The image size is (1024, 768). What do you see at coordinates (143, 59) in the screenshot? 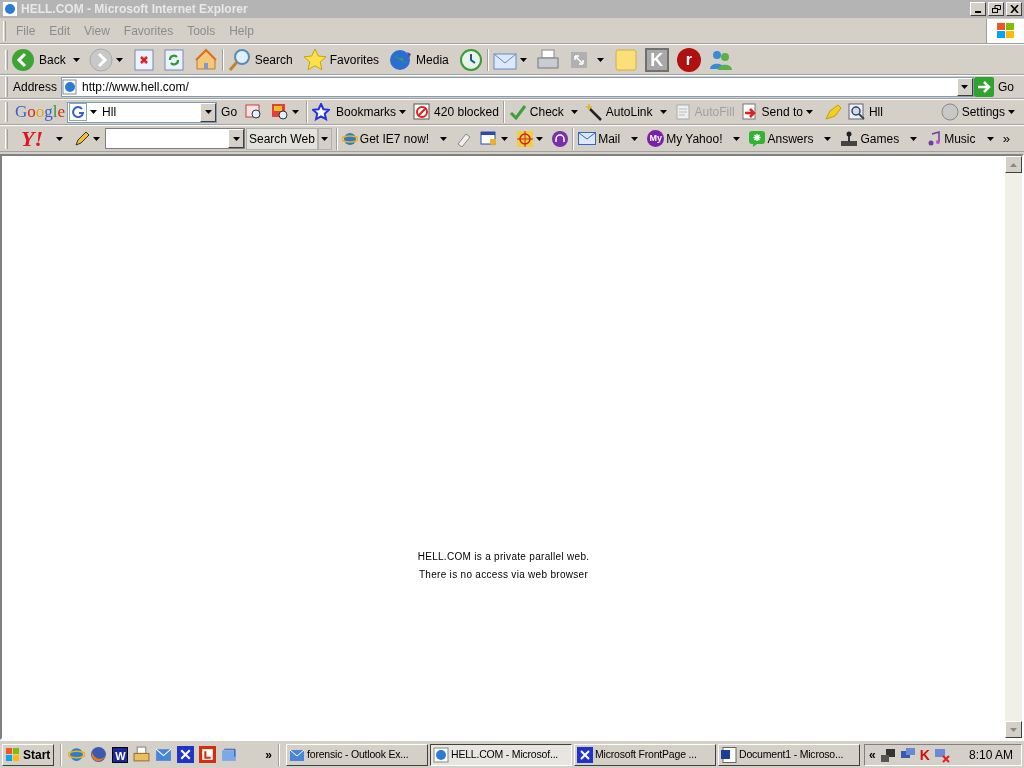
I see `stop-page-icon` at bounding box center [143, 59].